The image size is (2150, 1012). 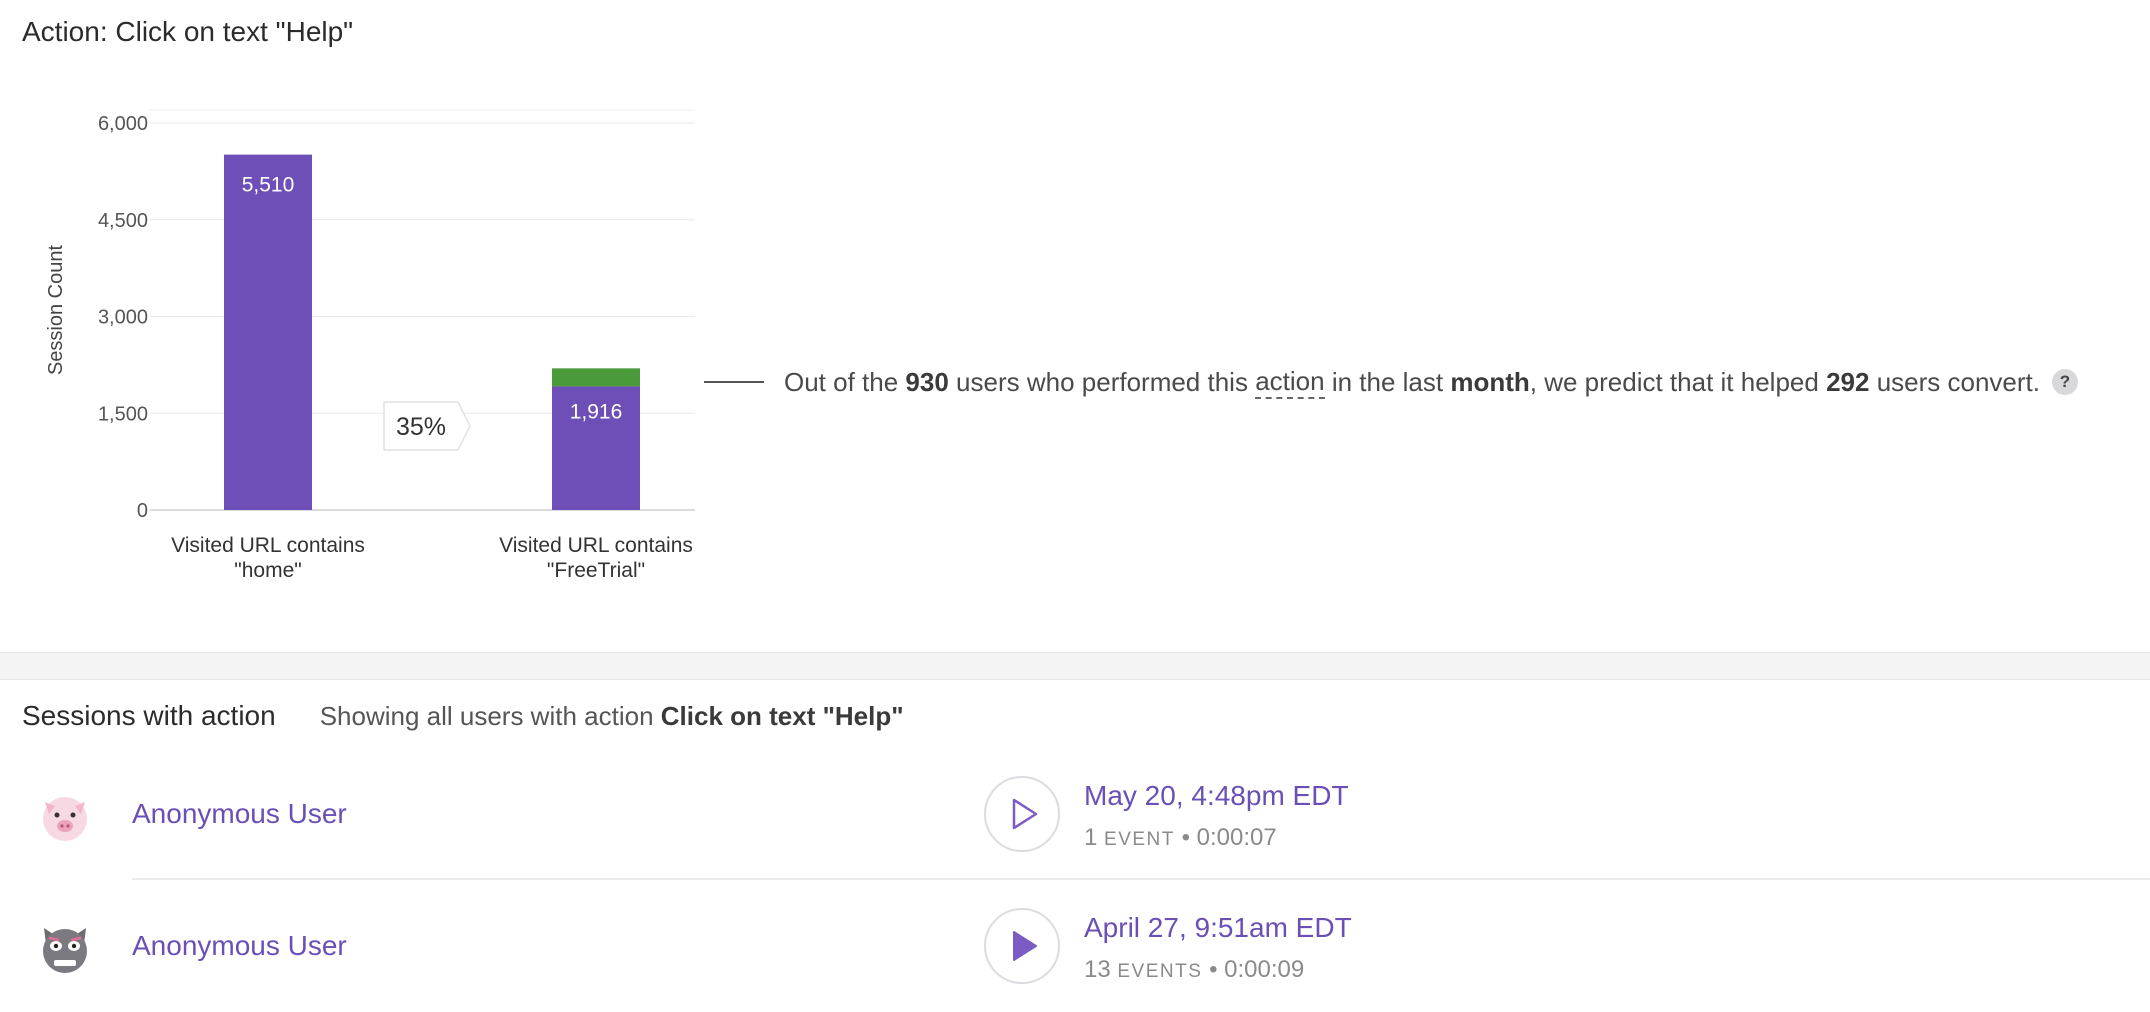 I want to click on insight-mid1: users who performed this, so click(x=1102, y=381).